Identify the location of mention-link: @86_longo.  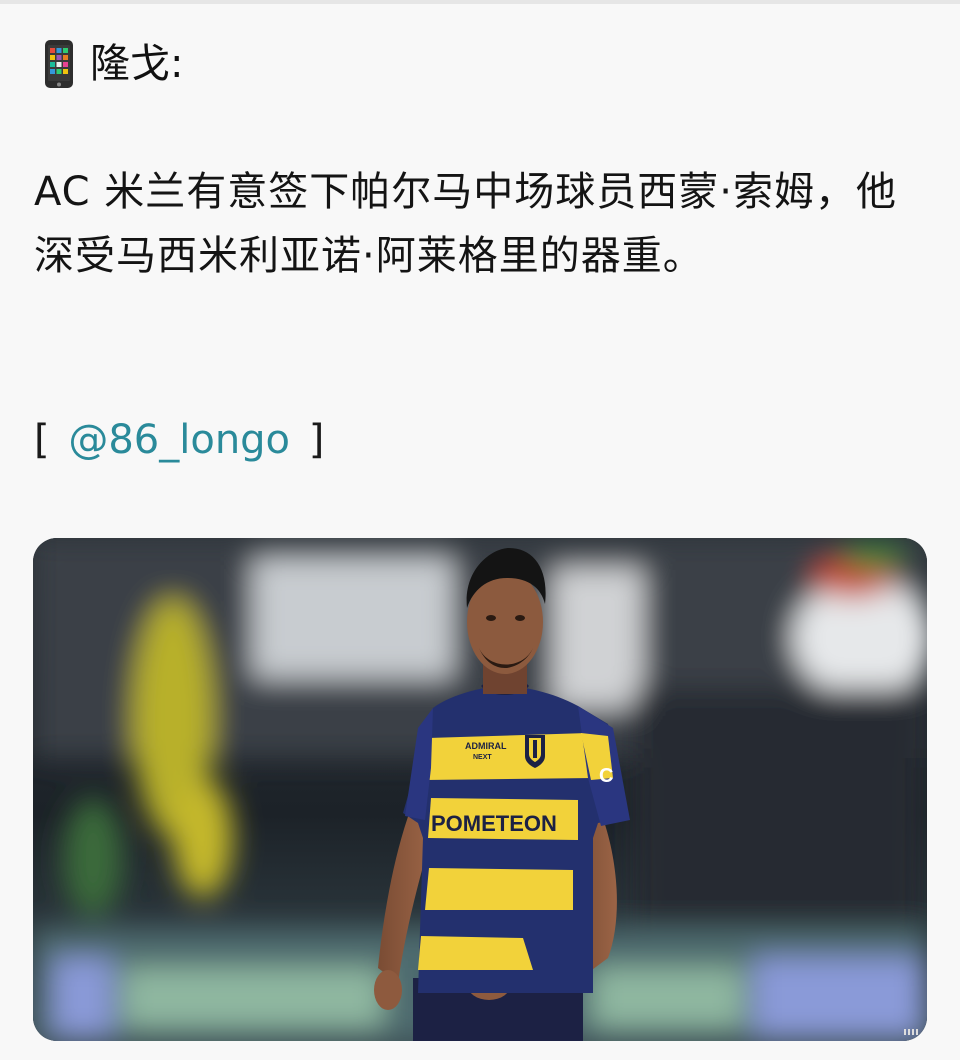
(179, 440).